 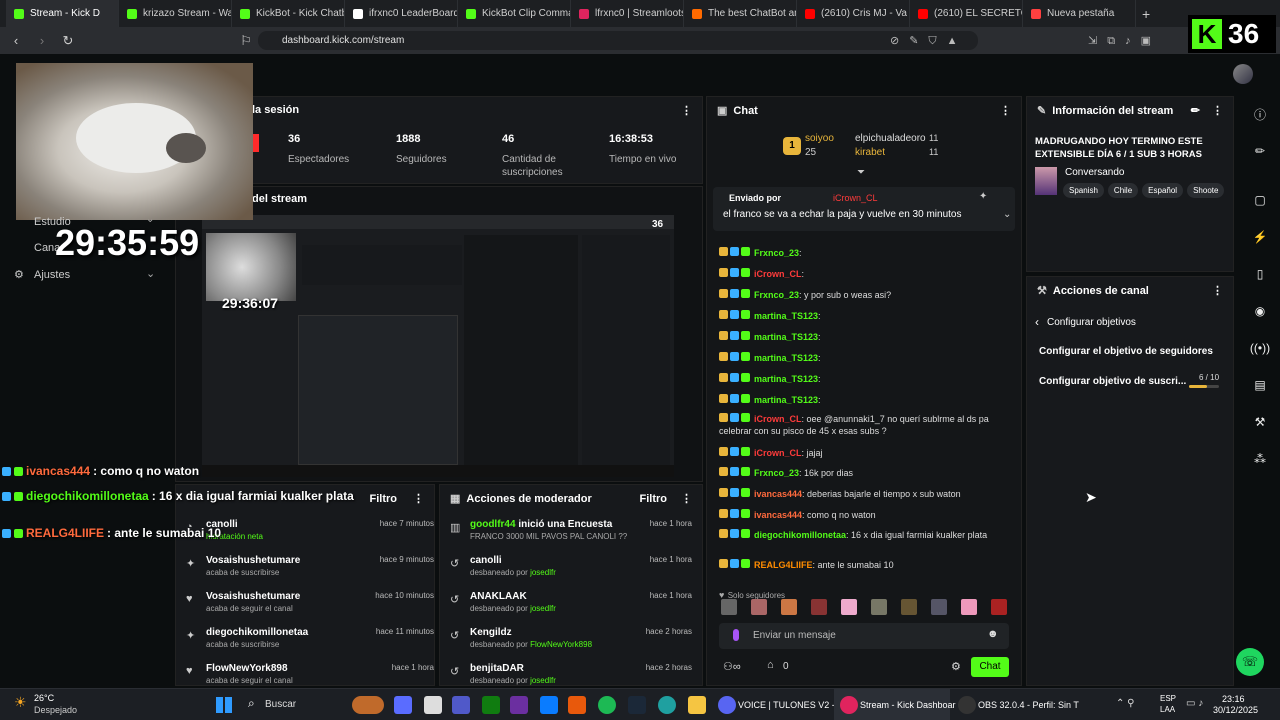 I want to click on stream-tag: Shoote, so click(x=1206, y=190).